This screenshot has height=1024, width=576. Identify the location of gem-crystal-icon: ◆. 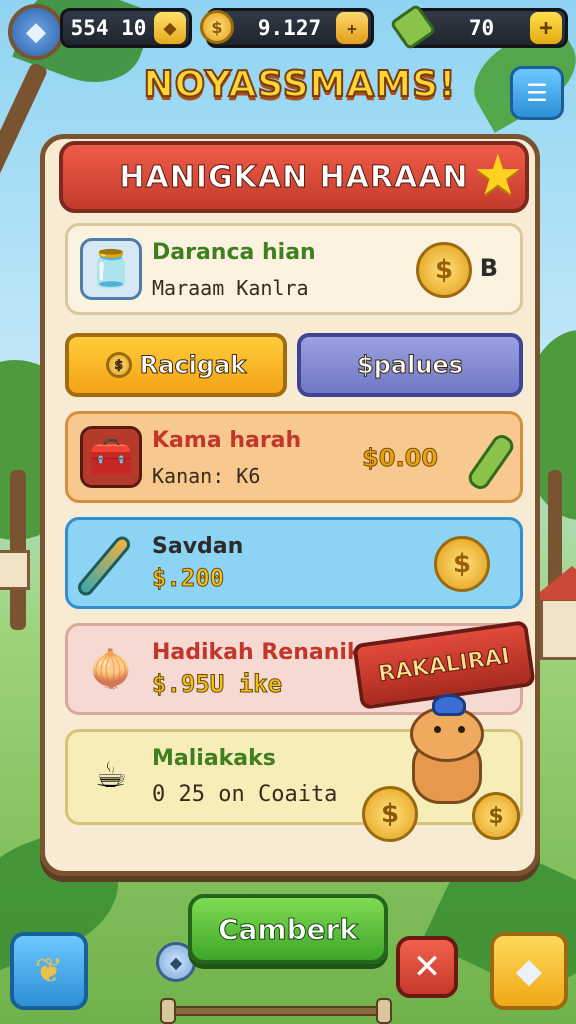
(529, 971).